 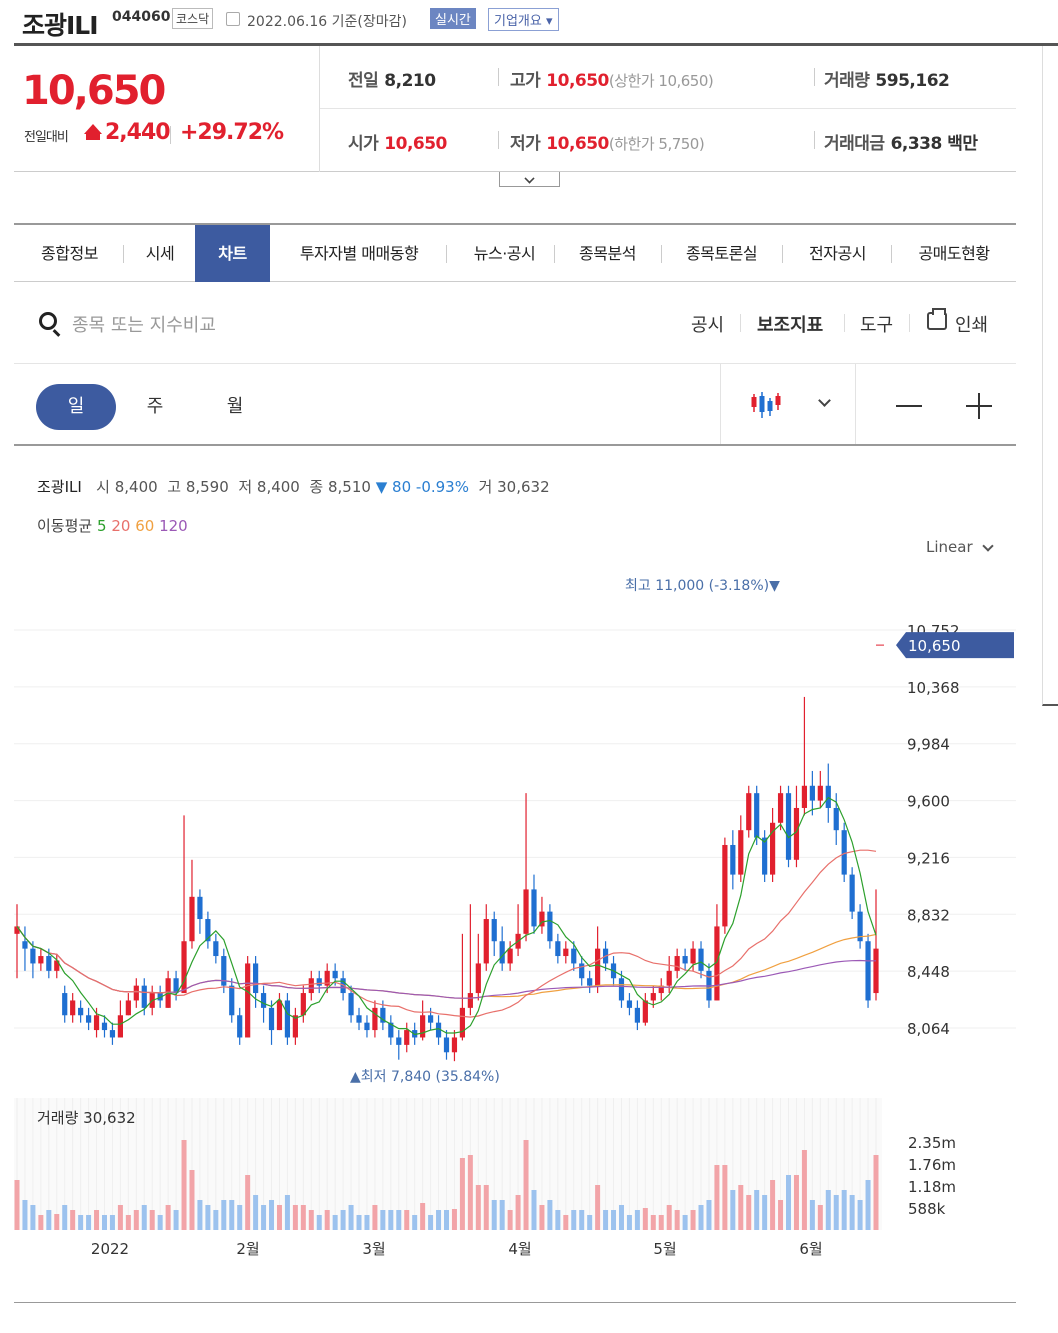 I want to click on corp-overview-dropdown: 기업개요 ▾, so click(x=523, y=19).